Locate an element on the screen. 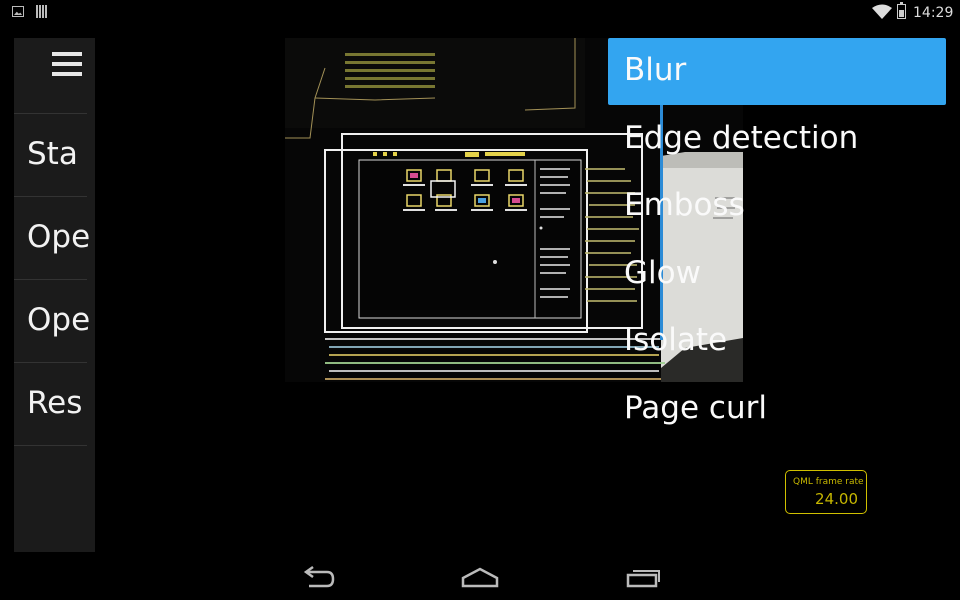 The width and height of the screenshot is (960, 600). effect-item-emboss: Emboss is located at coordinates (777, 206).